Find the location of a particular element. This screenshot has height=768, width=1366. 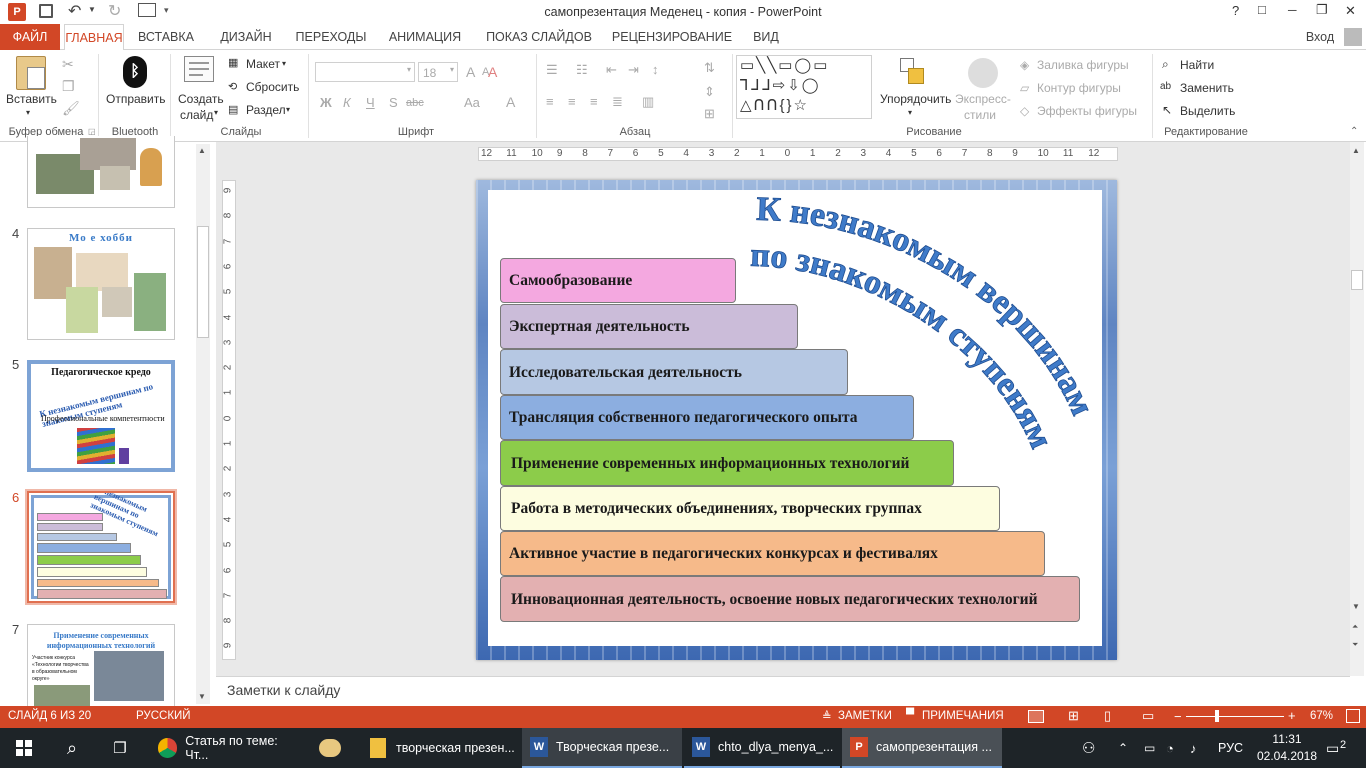

bullets-icon: ☰ is located at coordinates (552, 70).